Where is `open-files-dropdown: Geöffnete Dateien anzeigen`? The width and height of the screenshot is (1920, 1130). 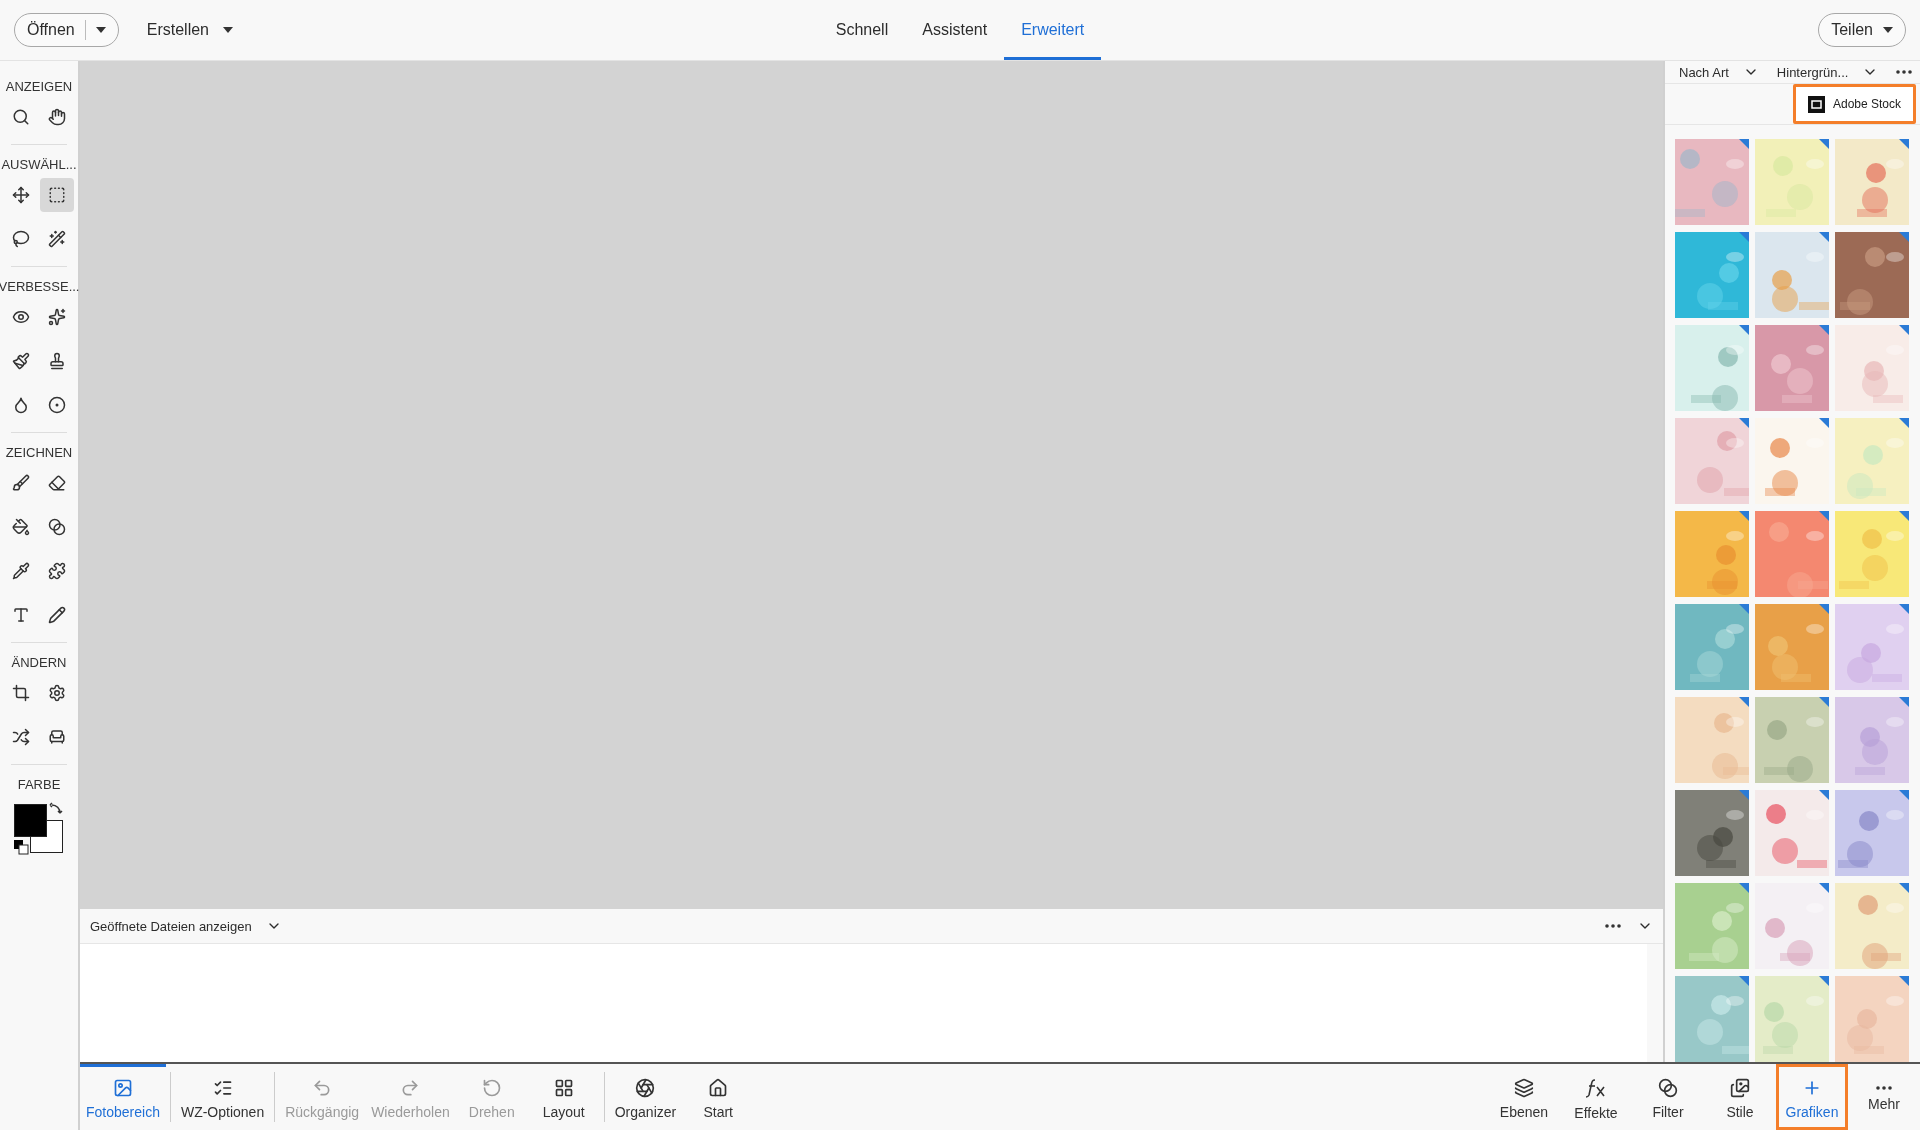
open-files-dropdown: Geöffnete Dateien anzeigen is located at coordinates (186, 926).